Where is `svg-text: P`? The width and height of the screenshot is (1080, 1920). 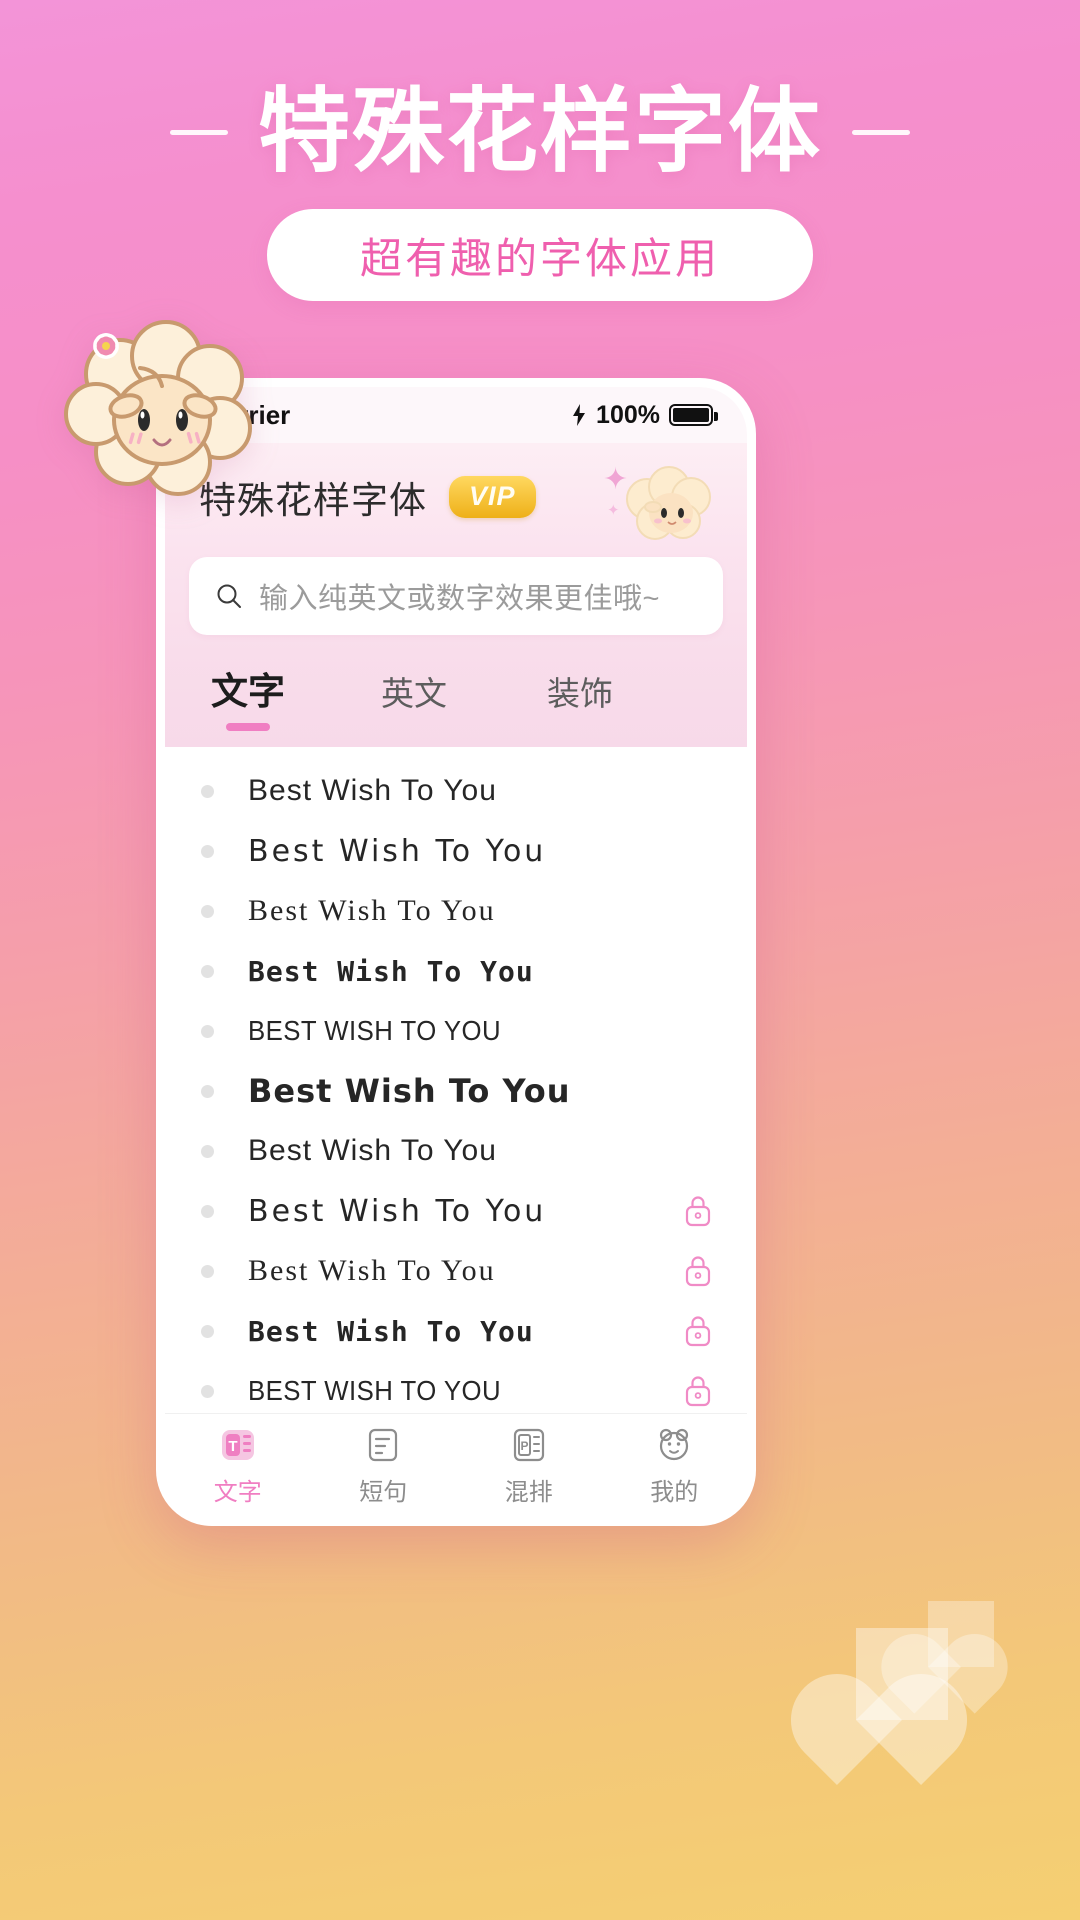 svg-text: P is located at coordinates (524, 1446).